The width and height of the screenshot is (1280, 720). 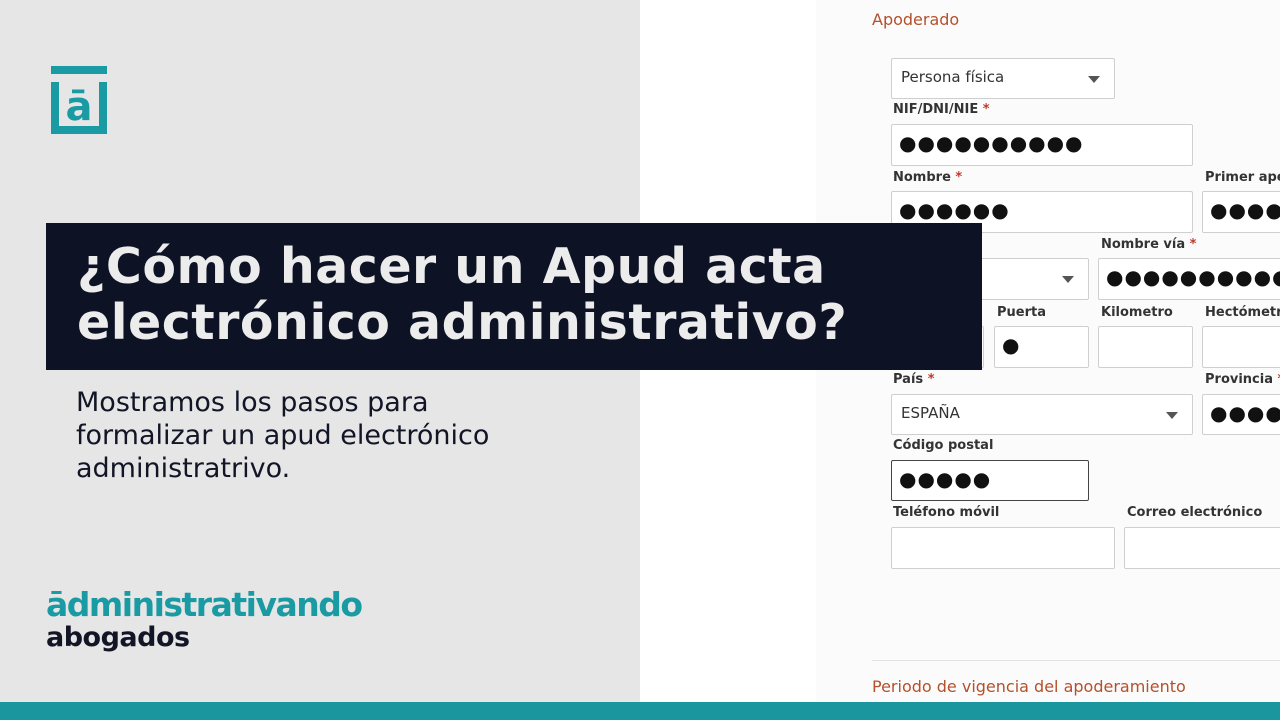 I want to click on pais-label: País *, so click(x=914, y=379).